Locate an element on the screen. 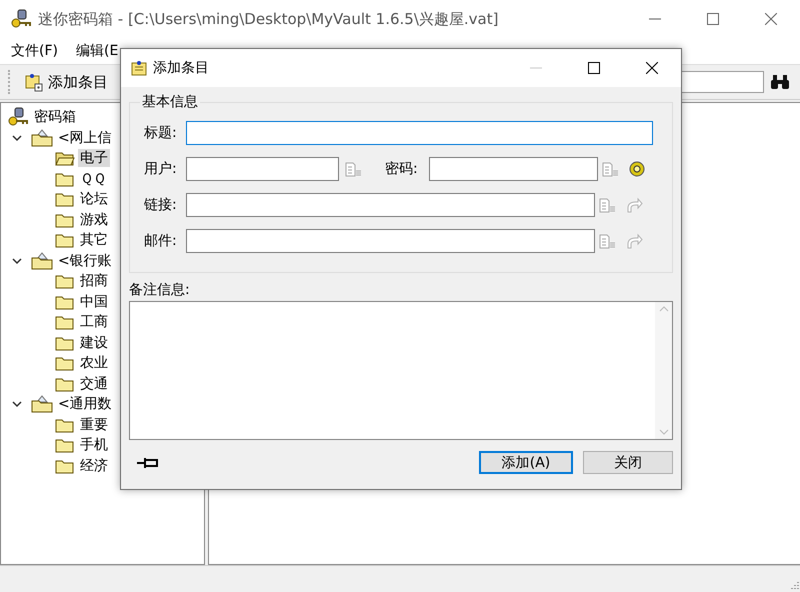 The height and width of the screenshot is (592, 800). gear-icon is located at coordinates (637, 169).